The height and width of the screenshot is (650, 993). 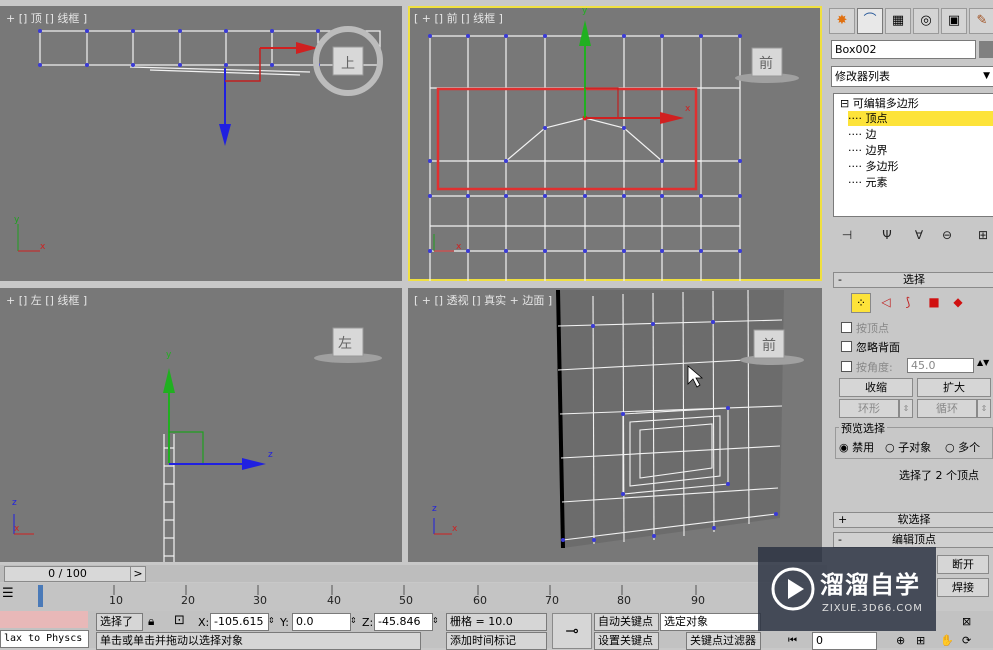 What do you see at coordinates (898, 21) in the screenshot?
I see `hierarchy-tab-icon: ▦` at bounding box center [898, 21].